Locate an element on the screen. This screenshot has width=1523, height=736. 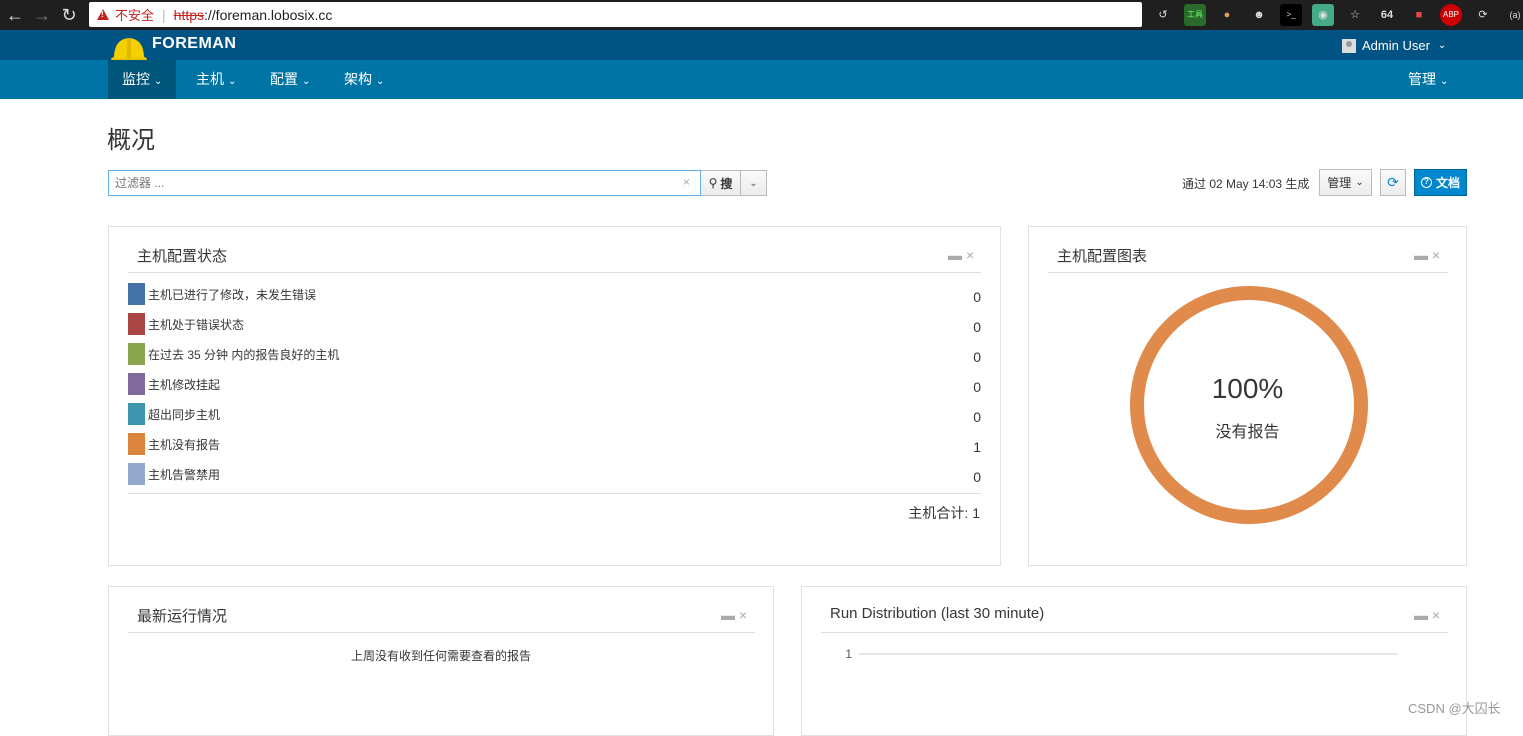
empty-message: 上周没有收到任何需要查看的报告 is located at coordinates (440, 656).